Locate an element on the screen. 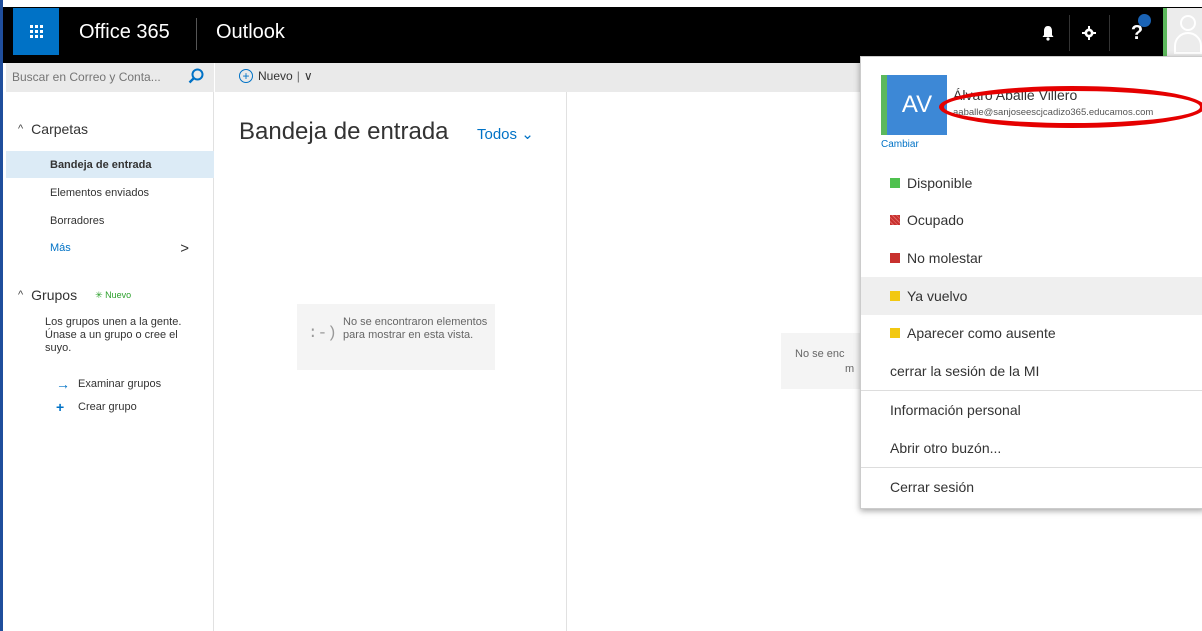 The image size is (1202, 631). folders-header: ^ Carpetas is located at coordinates (53, 129).